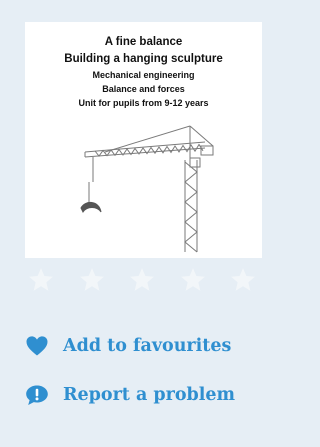 This screenshot has height=447, width=320. I want to click on report-a-problem-link: Report a problem, so click(130, 395).